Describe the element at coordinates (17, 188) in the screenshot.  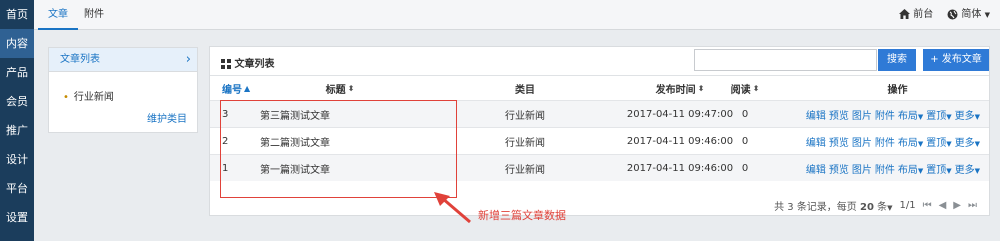
I see `nav-item-platform: 平台` at that location.